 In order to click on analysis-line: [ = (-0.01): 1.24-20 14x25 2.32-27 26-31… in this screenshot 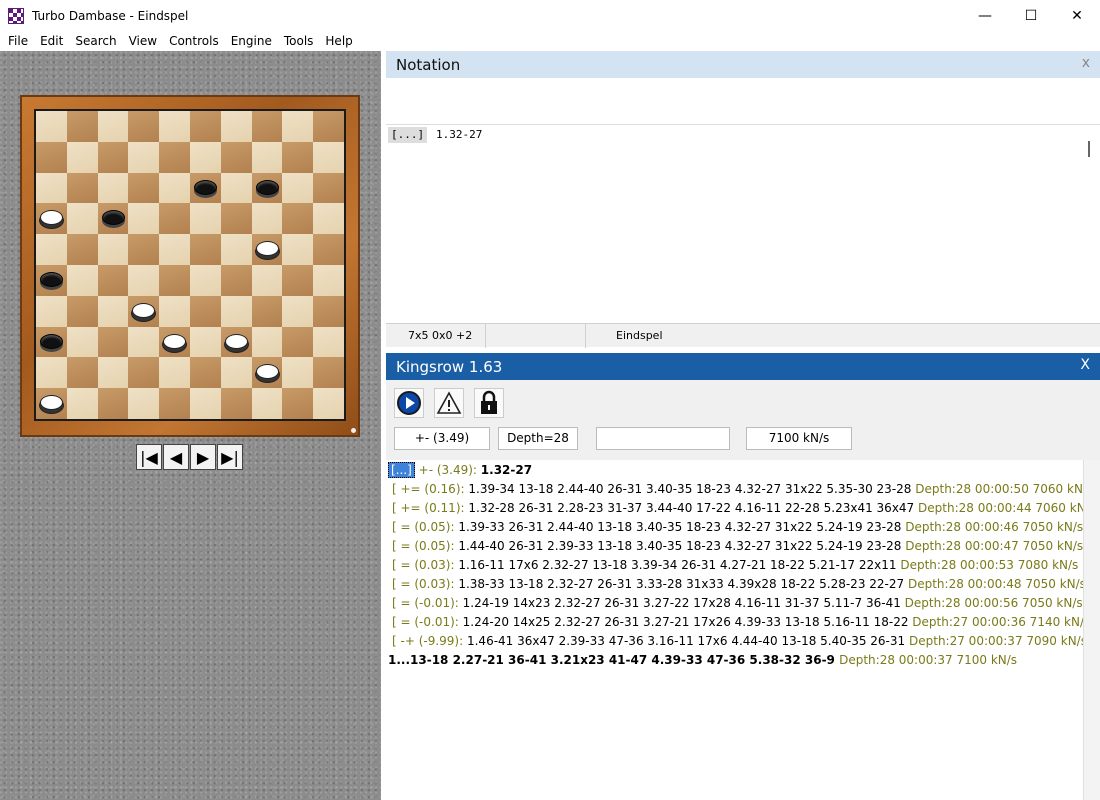, I will do `click(745, 622)`.